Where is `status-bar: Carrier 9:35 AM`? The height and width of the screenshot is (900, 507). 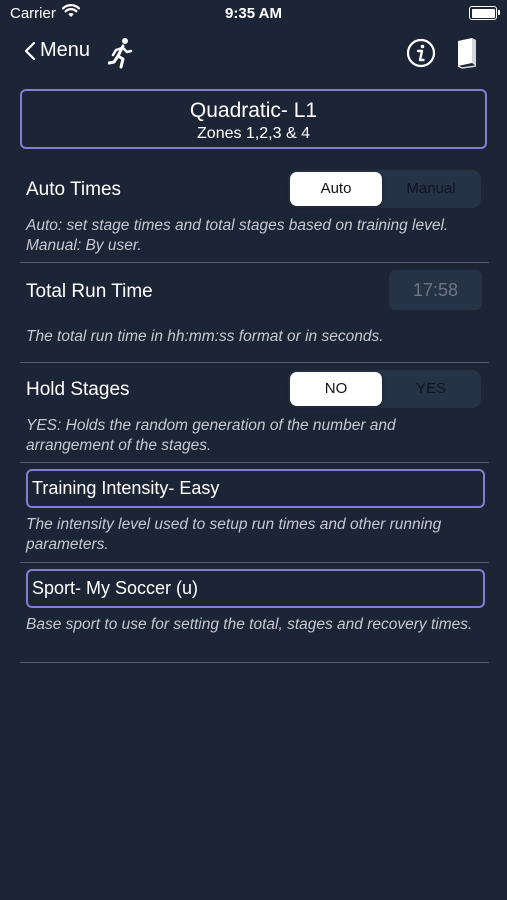 status-bar: Carrier 9:35 AM is located at coordinates (253, 14).